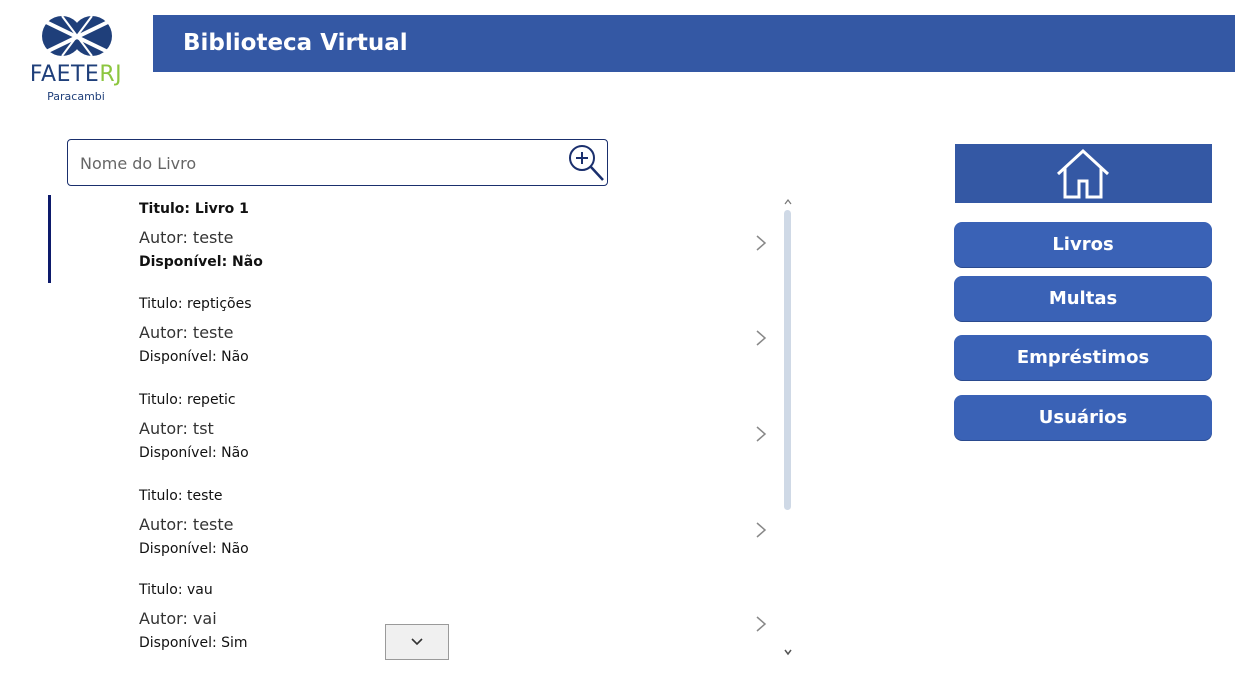 Image resolution: width=1235 pixels, height=688 pixels. Describe the element at coordinates (81, 59) in the screenshot. I see `faeterj-logo: FAETERJ Paracambi` at that location.